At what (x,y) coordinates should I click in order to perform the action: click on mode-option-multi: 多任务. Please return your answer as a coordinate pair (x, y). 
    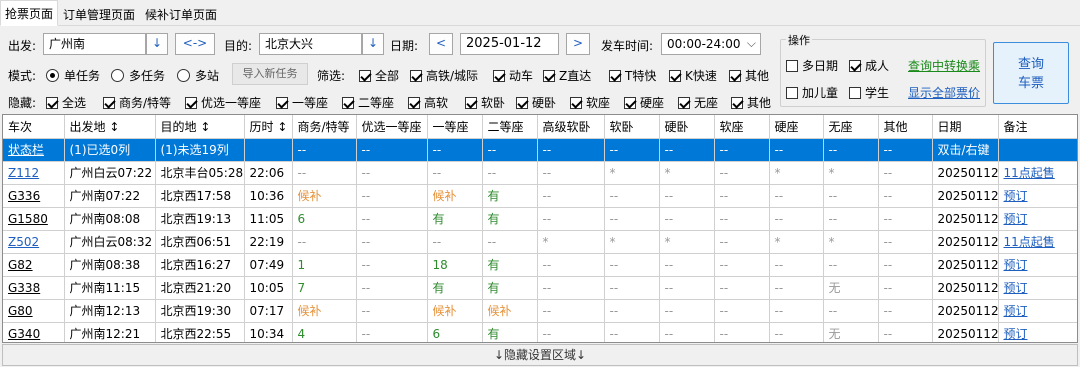
    Looking at the image, I should click on (138, 75).